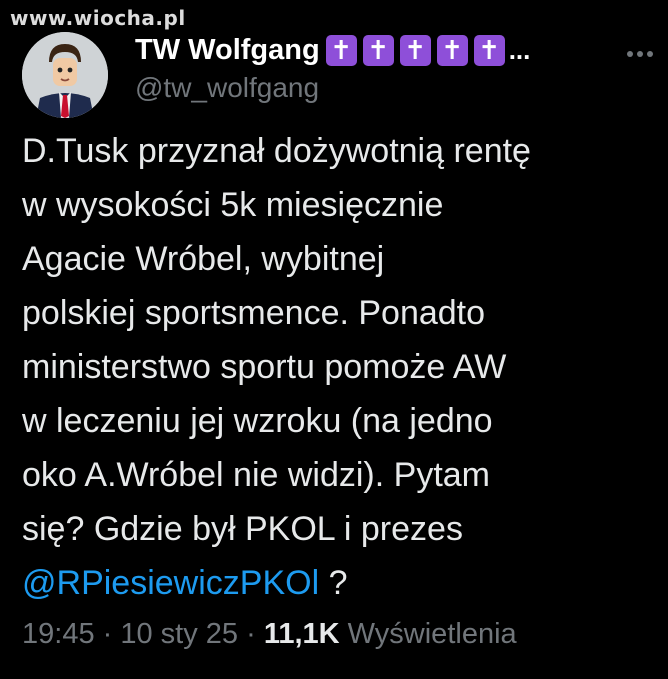  I want to click on tweet-meta: 19:45 · 10 sty 25 · 11,1K Wyświetlenia, so click(269, 634).